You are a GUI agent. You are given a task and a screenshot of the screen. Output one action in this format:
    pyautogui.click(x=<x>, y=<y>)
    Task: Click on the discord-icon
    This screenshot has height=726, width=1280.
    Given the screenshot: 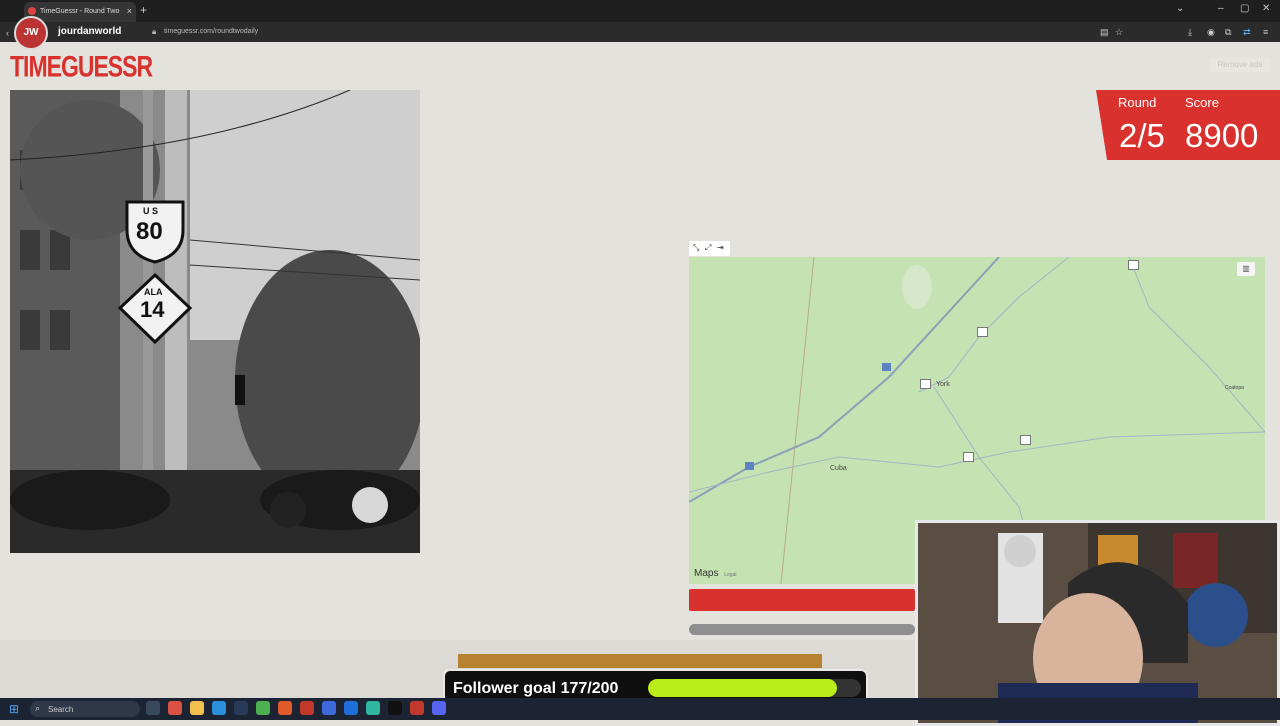 What is the action you would take?
    pyautogui.click(x=439, y=708)
    